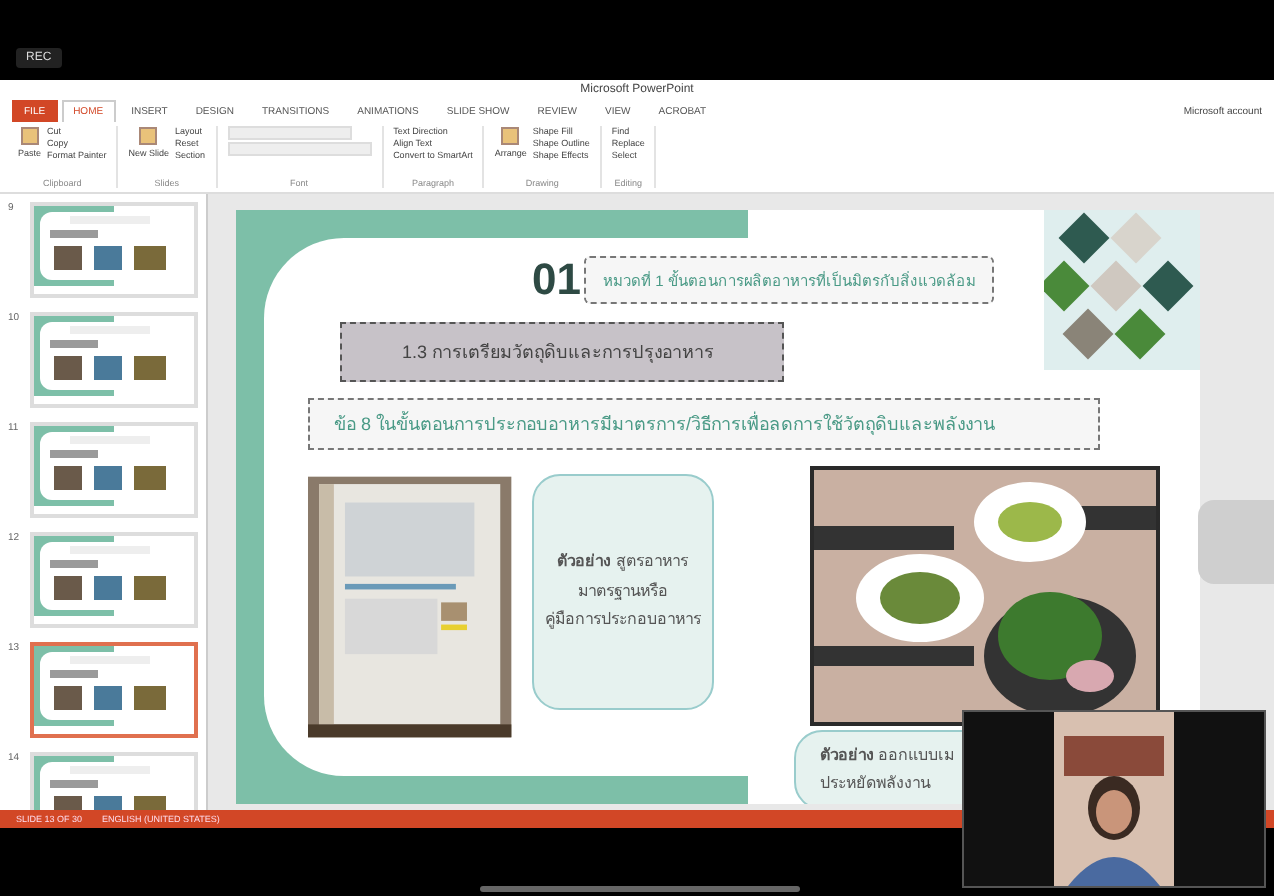 Image resolution: width=1274 pixels, height=896 pixels. Describe the element at coordinates (622, 591) in the screenshot. I see `callout-text: ตัวอย่าง สูตรอาหาร มาตรฐานหรือ คู่มือการประกอบอาหาร` at that location.